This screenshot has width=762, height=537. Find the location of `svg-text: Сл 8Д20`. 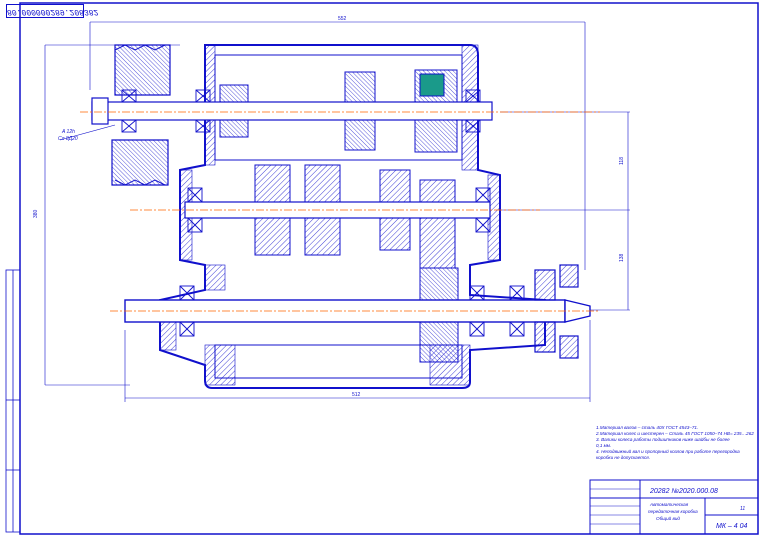

svg-text: Сл 8Д20 is located at coordinates (68, 139).